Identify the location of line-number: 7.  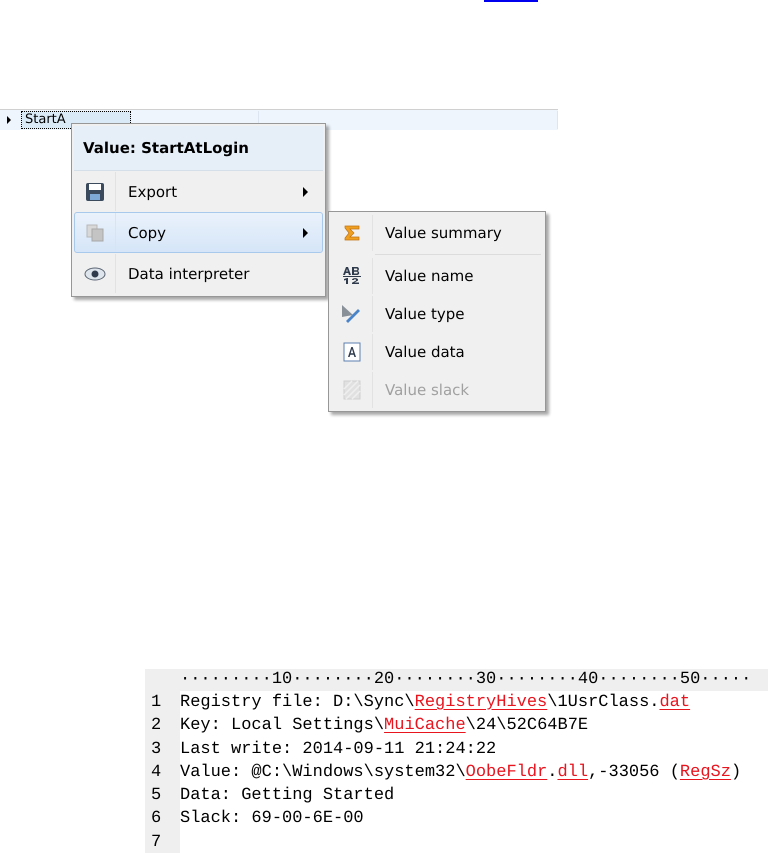
(156, 842).